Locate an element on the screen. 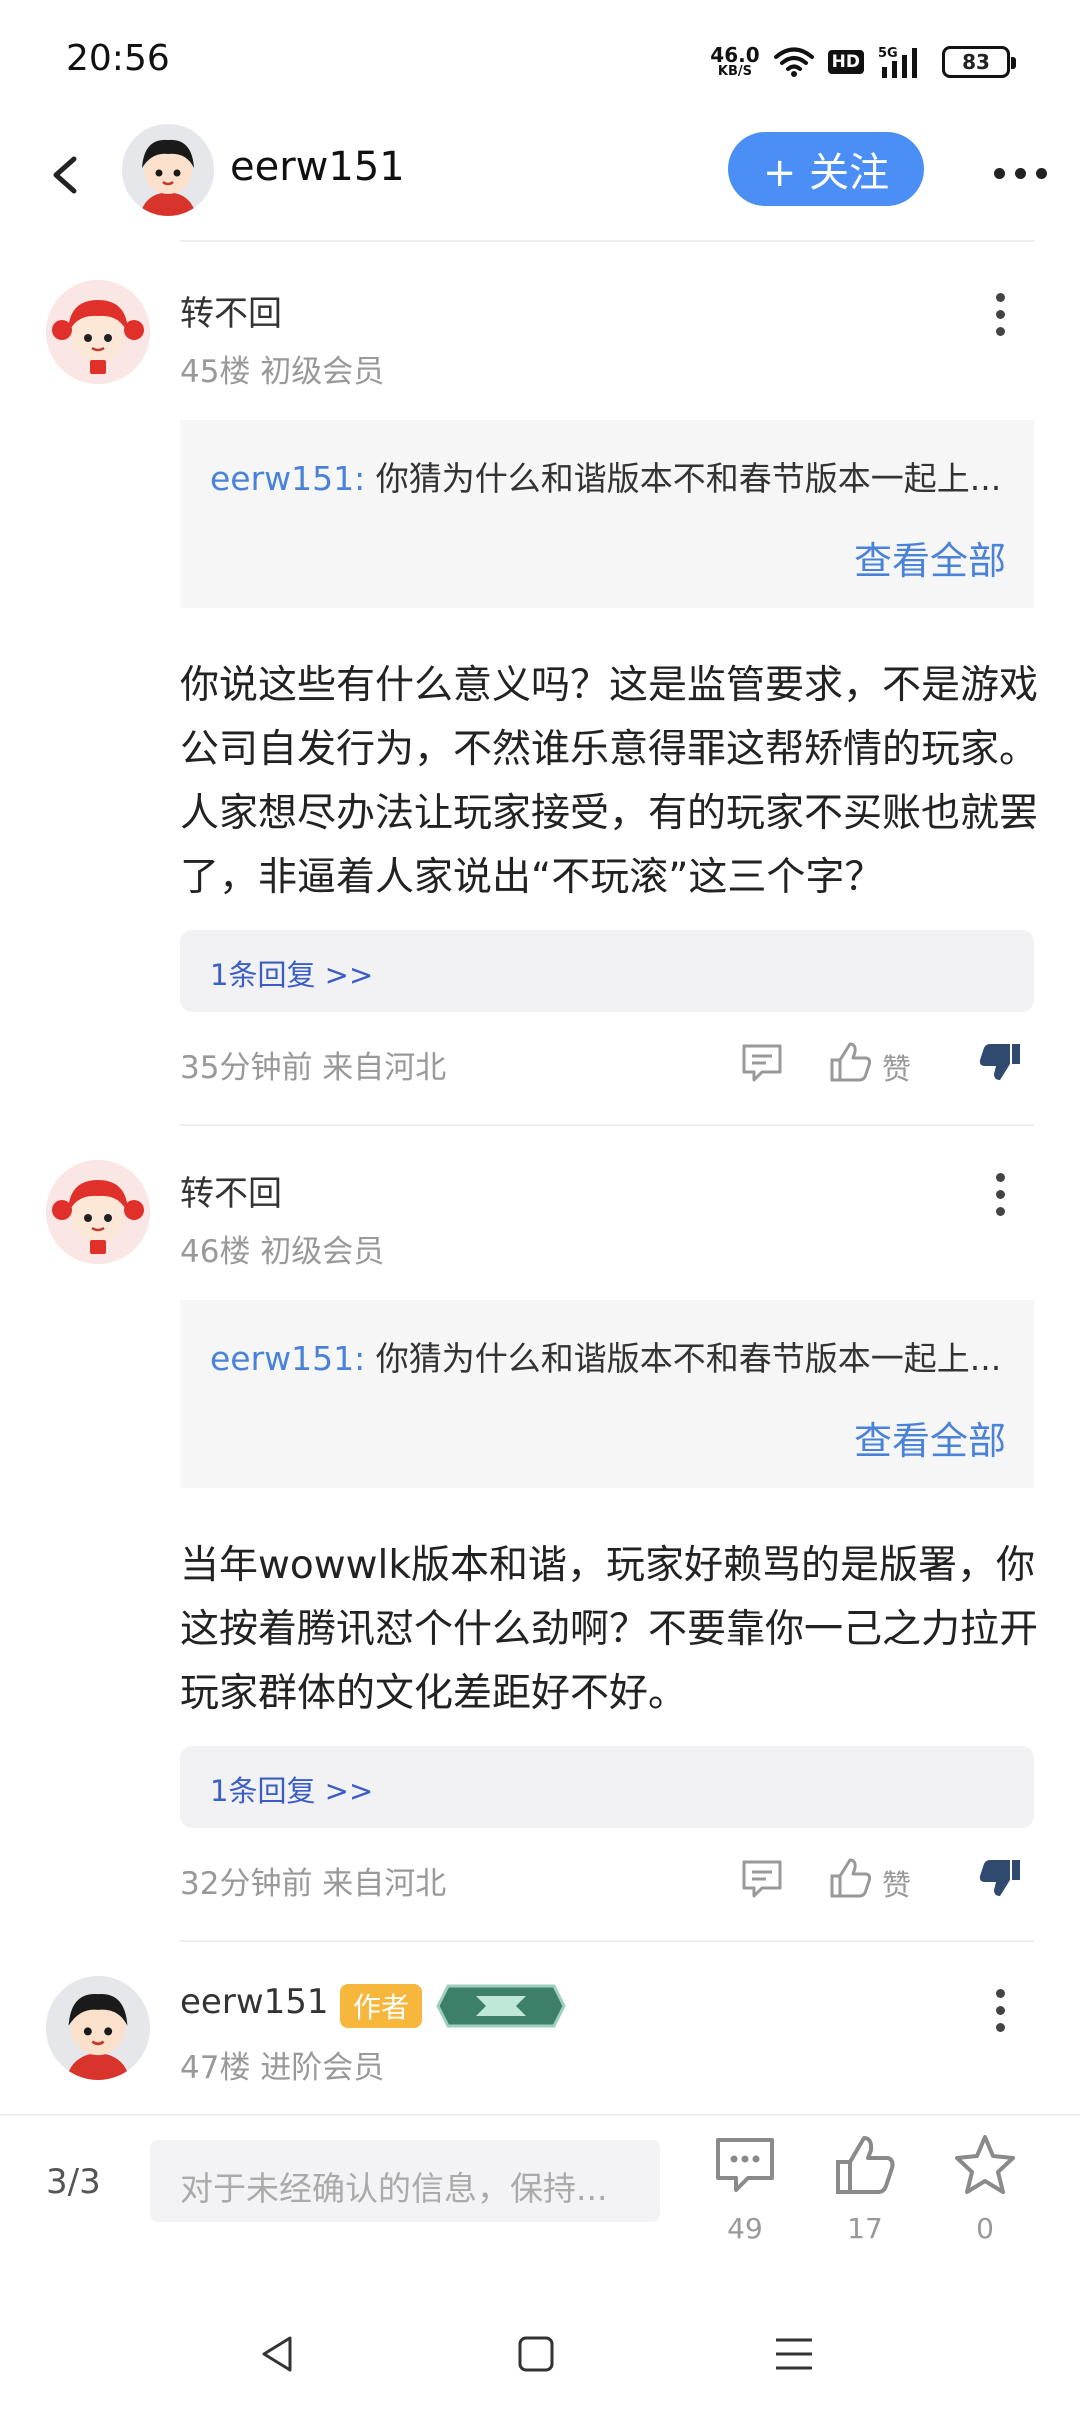  page-indicator: 3/3 is located at coordinates (73, 2182).